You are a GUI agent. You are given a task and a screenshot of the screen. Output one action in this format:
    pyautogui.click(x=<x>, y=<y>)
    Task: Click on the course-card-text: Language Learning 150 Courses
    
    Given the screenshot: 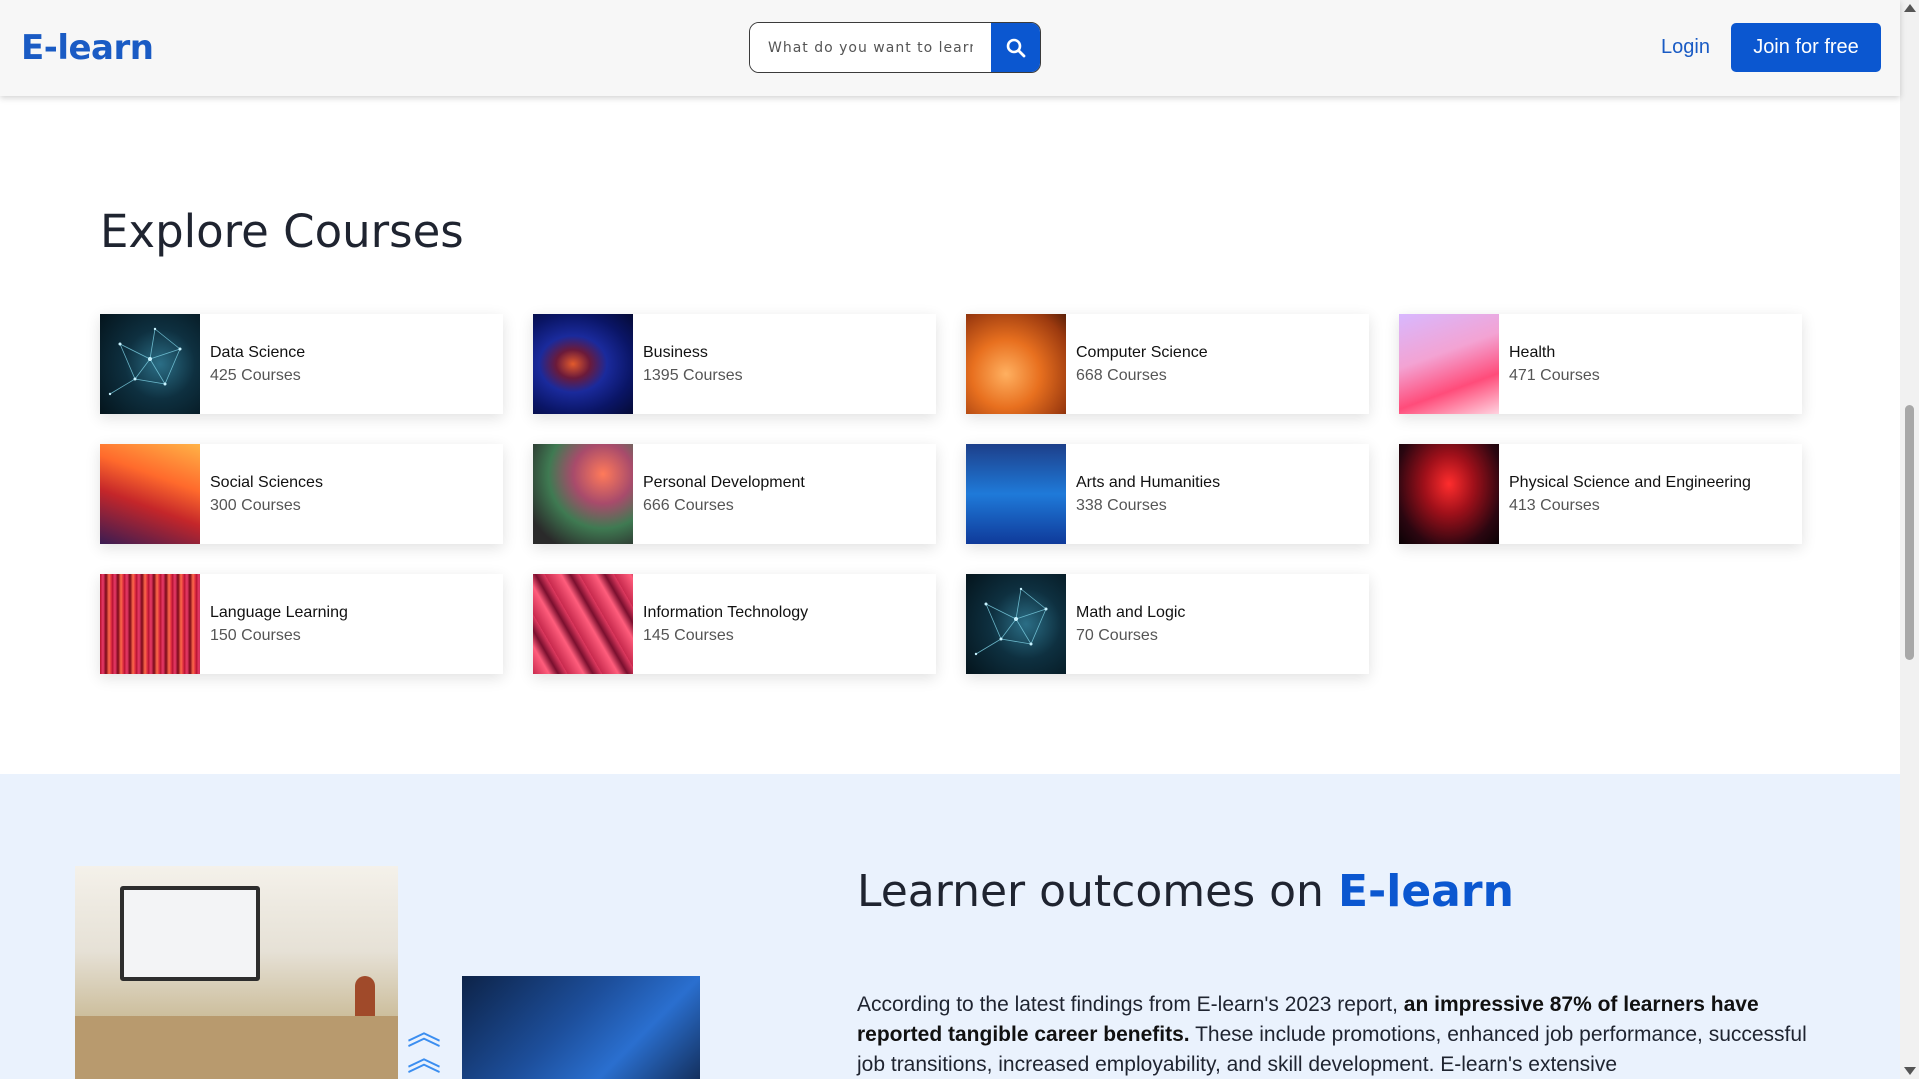 What is the action you would take?
    pyautogui.click(x=274, y=624)
    